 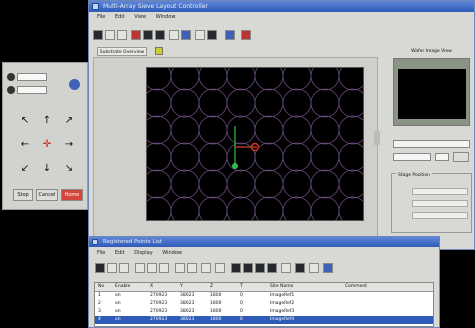 What do you see at coordinates (192, 268) in the screenshot?
I see `move-icon` at bounding box center [192, 268].